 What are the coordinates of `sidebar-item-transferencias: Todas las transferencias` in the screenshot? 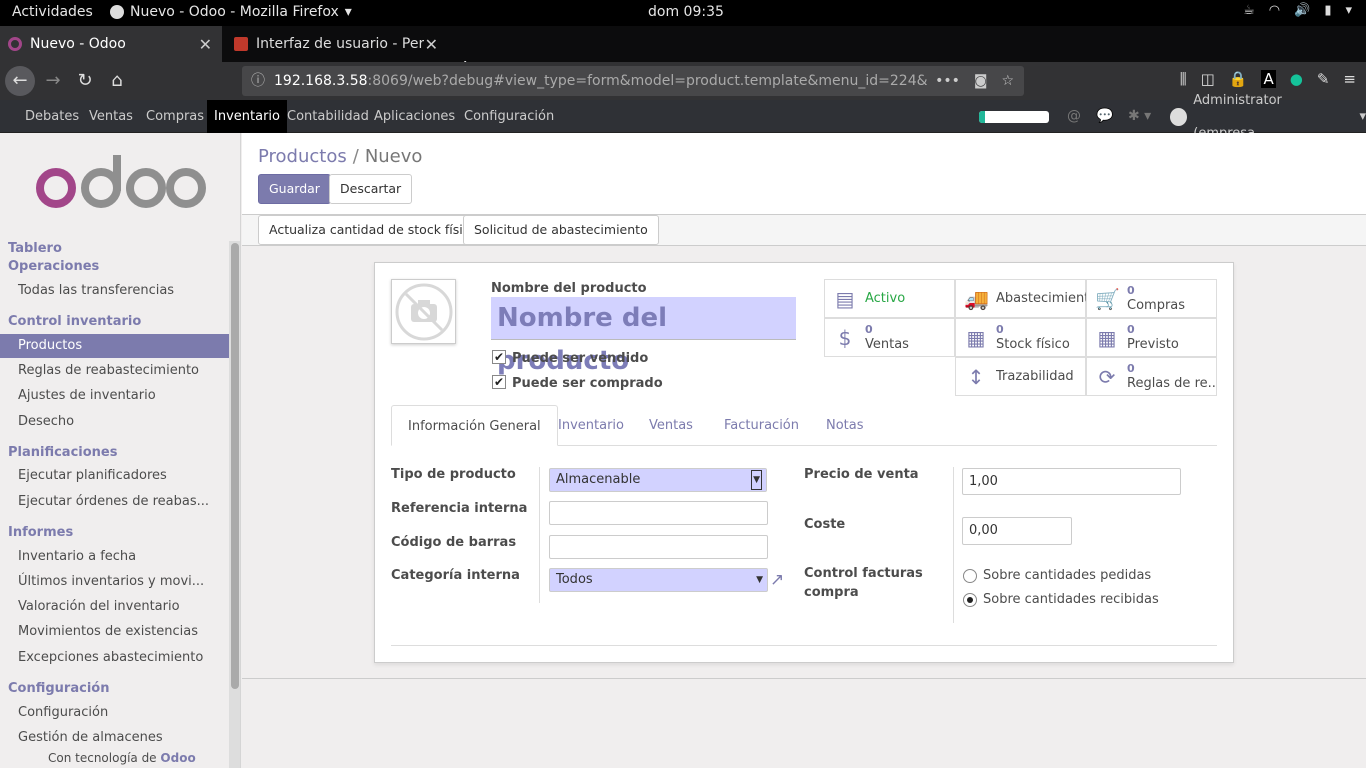 It's located at (114, 291).